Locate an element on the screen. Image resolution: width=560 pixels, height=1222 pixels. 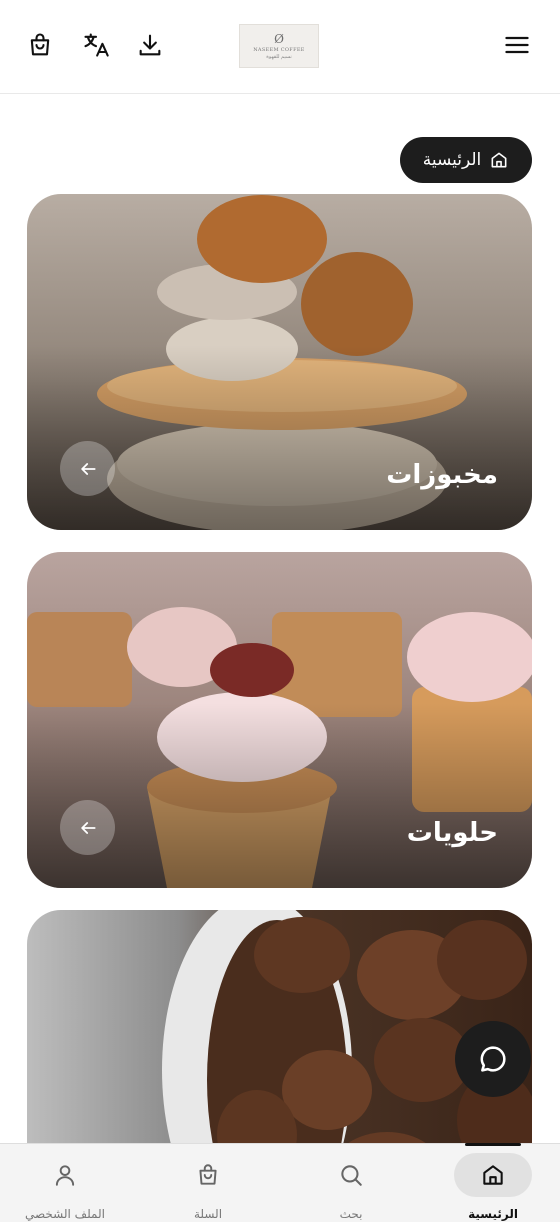
nav-item-search: بحث is located at coordinates (351, 1183).